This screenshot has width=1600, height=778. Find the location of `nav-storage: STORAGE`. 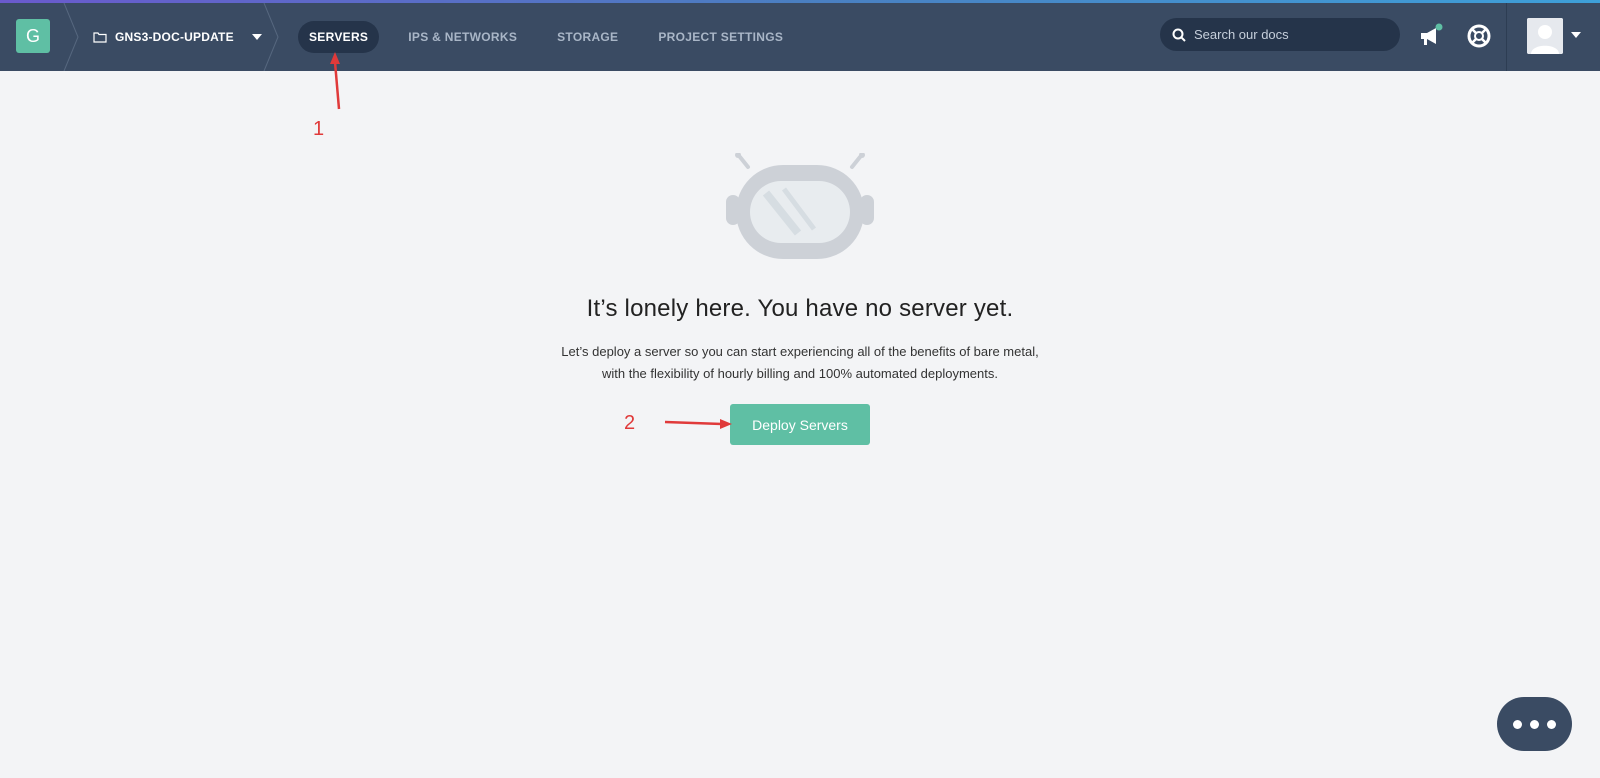

nav-storage: STORAGE is located at coordinates (587, 37).